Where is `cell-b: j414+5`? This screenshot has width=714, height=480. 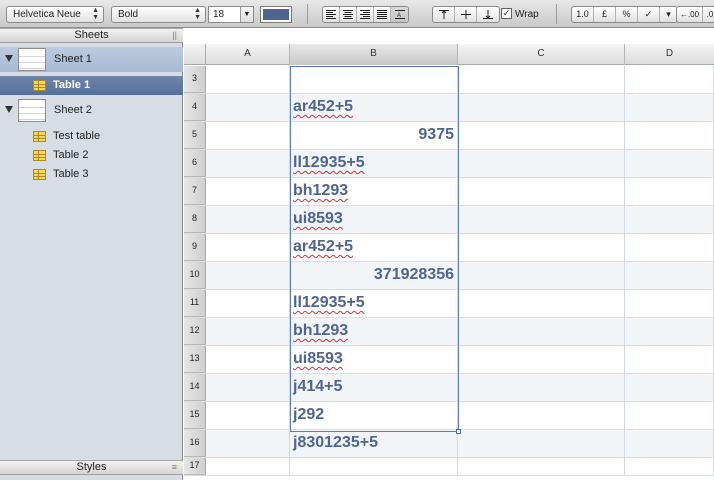 cell-b: j414+5 is located at coordinates (374, 387).